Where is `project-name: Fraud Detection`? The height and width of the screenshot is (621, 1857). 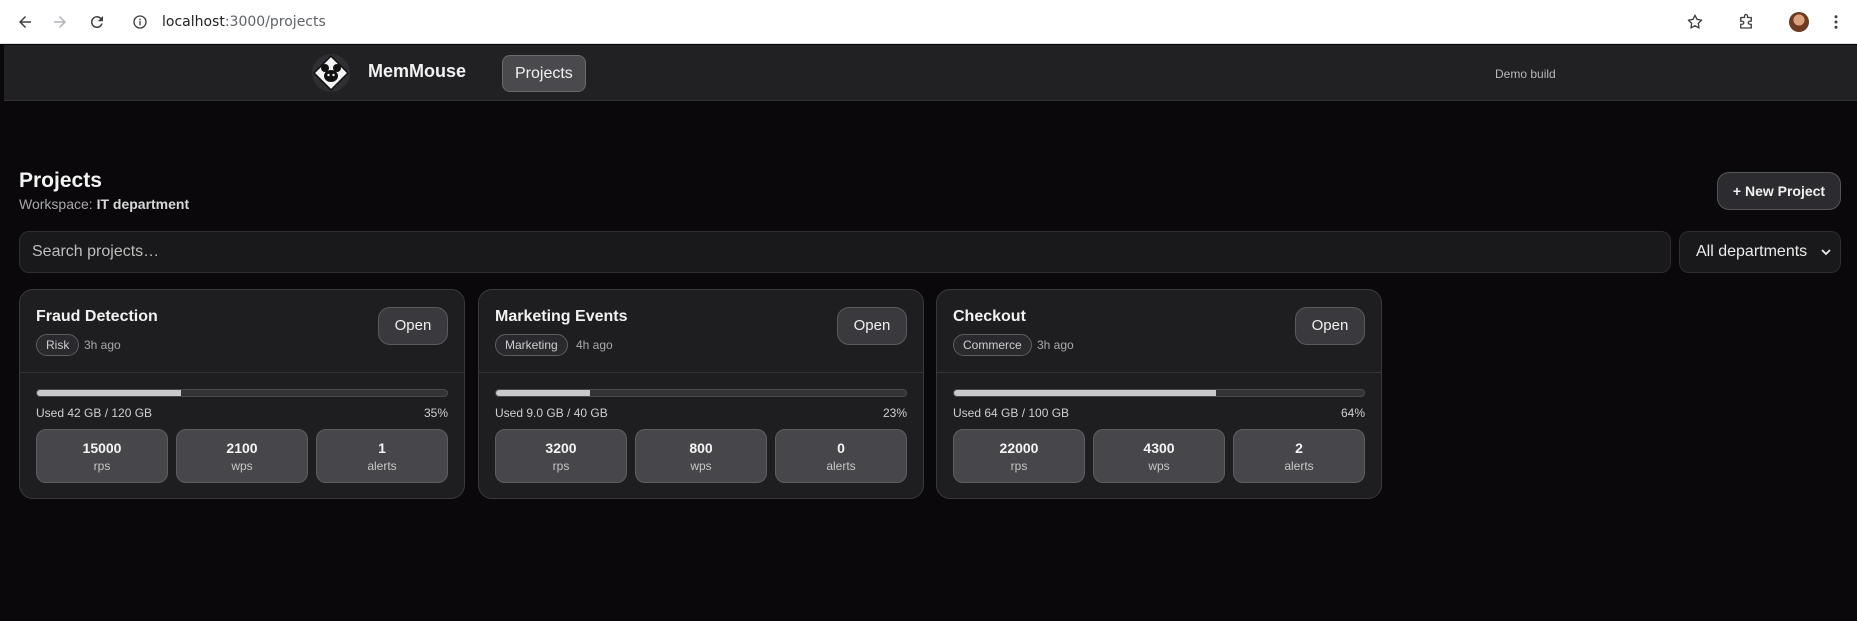 project-name: Fraud Detection is located at coordinates (97, 317).